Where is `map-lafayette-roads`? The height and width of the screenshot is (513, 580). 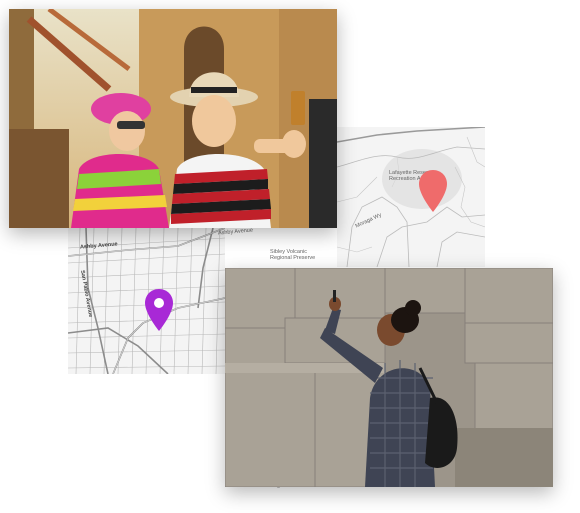 map-lafayette-roads is located at coordinates (411, 197).